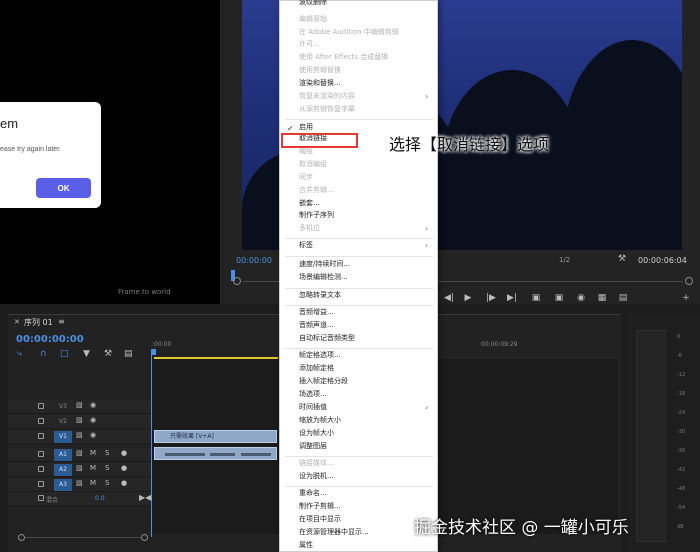 The width and height of the screenshot is (700, 552). What do you see at coordinates (63, 437) in the screenshot?
I see `track-label-v1: V1` at bounding box center [63, 437].